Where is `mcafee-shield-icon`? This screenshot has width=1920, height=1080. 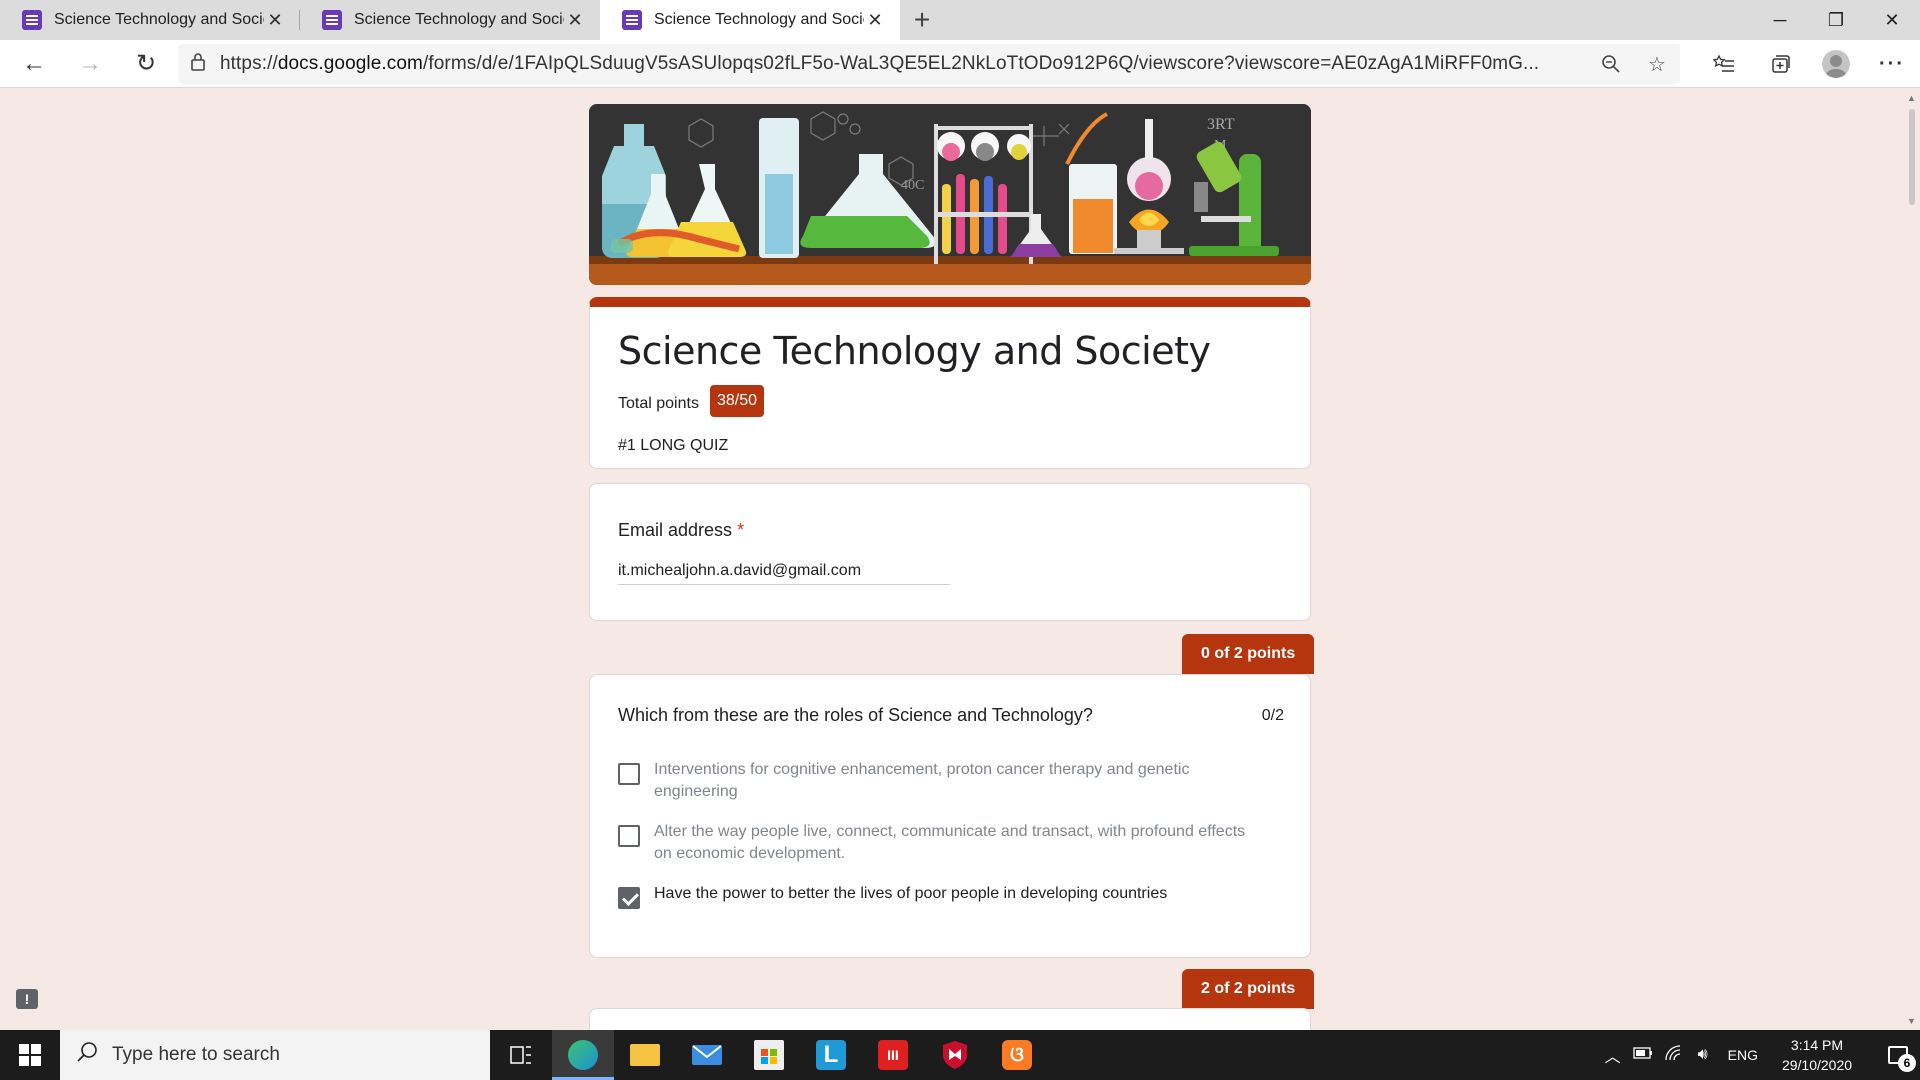 mcafee-shield-icon is located at coordinates (955, 1055).